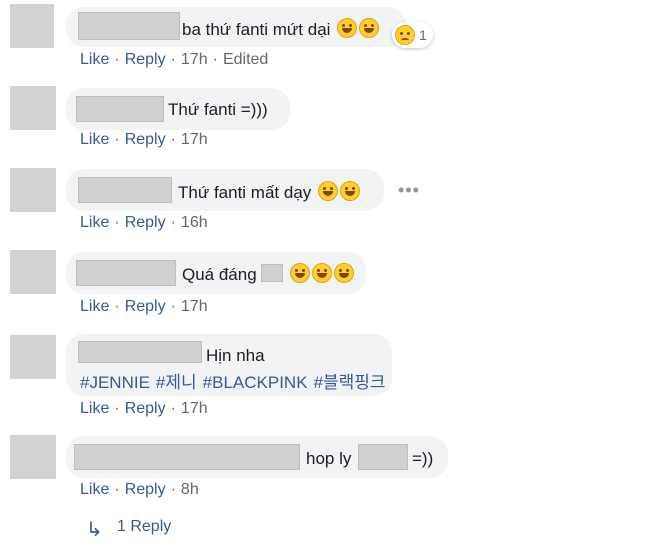 This screenshot has height=546, width=660. I want to click on reaction-count: 1, so click(423, 35).